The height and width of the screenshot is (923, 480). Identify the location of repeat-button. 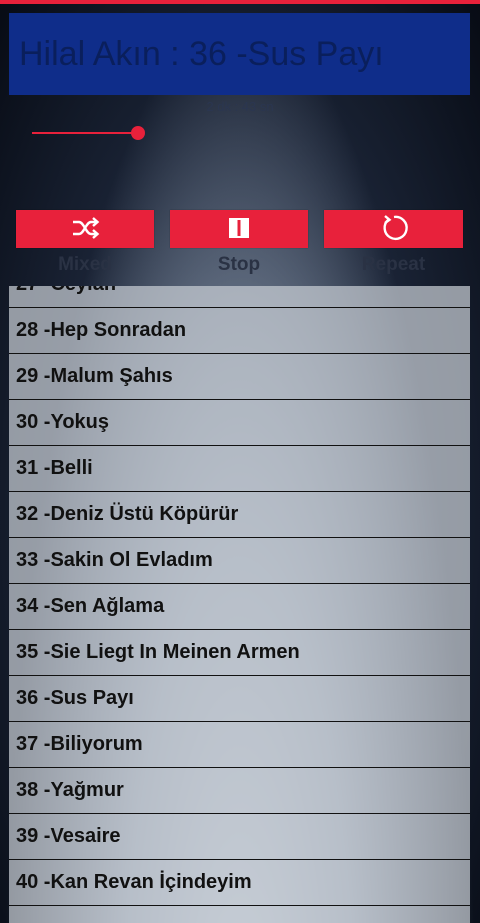
(393, 229).